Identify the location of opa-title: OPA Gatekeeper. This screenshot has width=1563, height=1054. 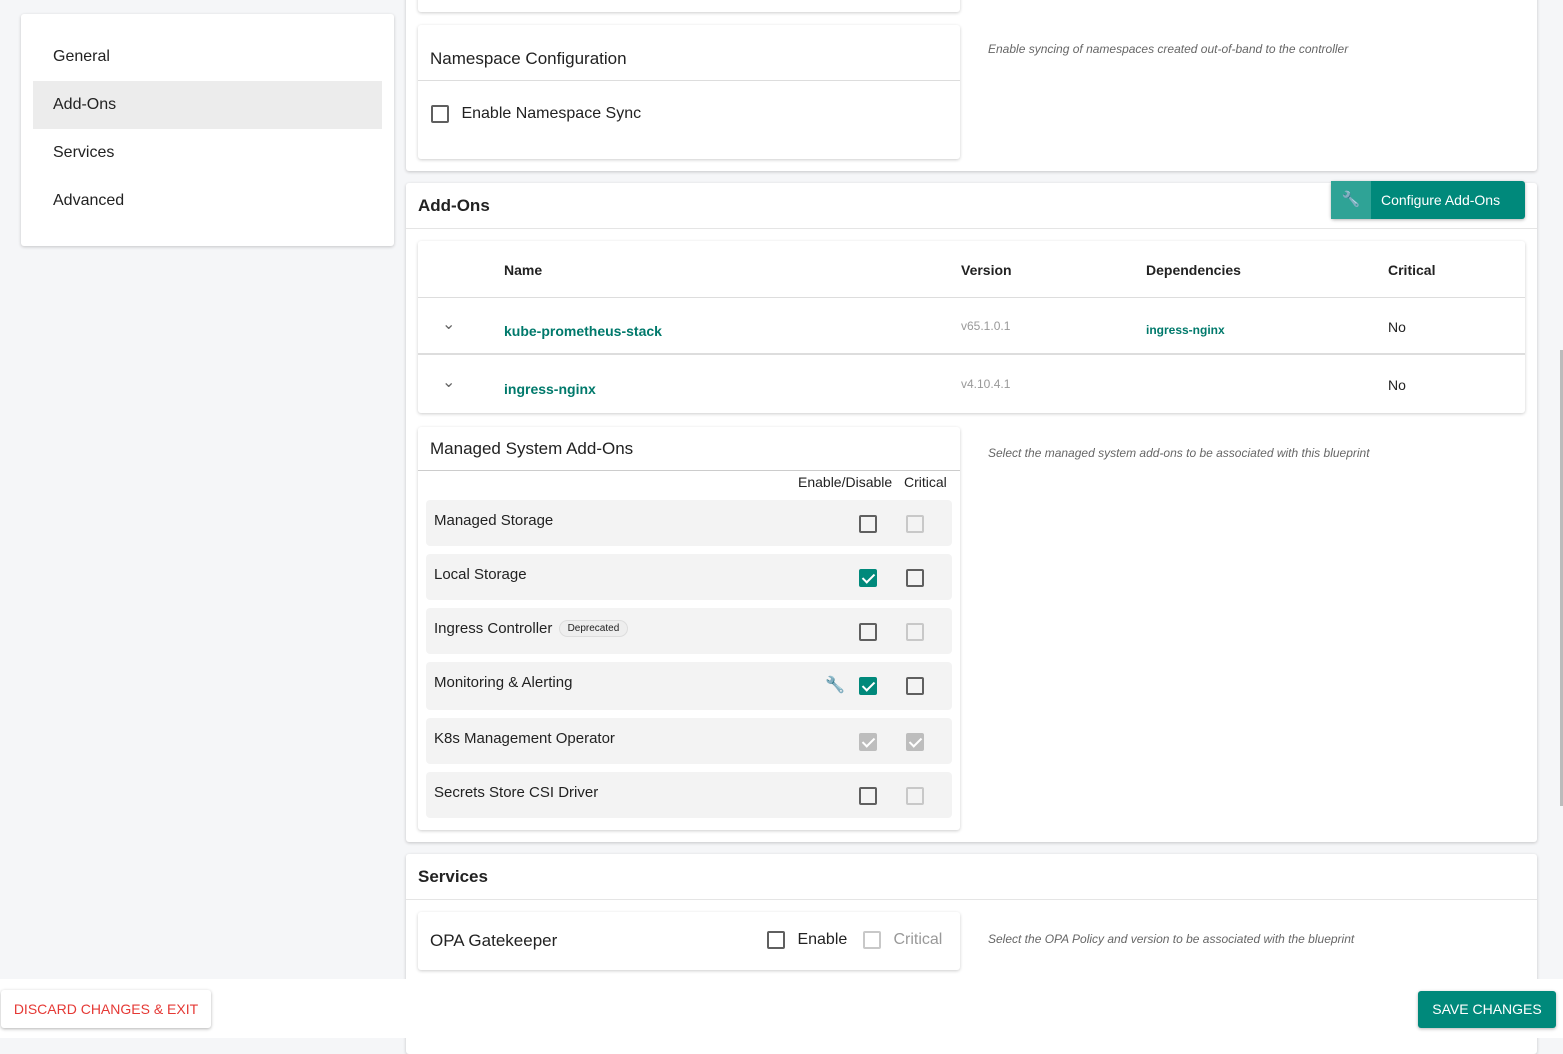
(494, 940).